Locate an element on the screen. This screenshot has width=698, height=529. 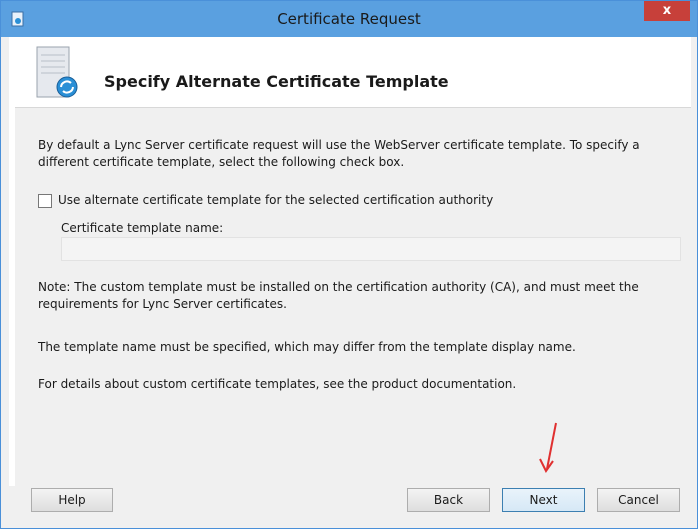
back-button: Back is located at coordinates (448, 500).